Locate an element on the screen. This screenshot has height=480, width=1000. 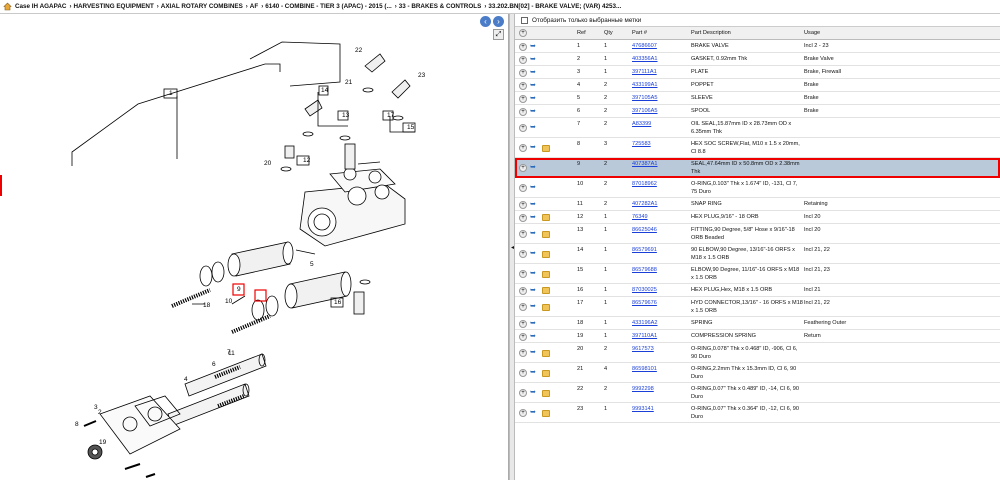
callout-18: 18 is located at coordinates (207, 305).